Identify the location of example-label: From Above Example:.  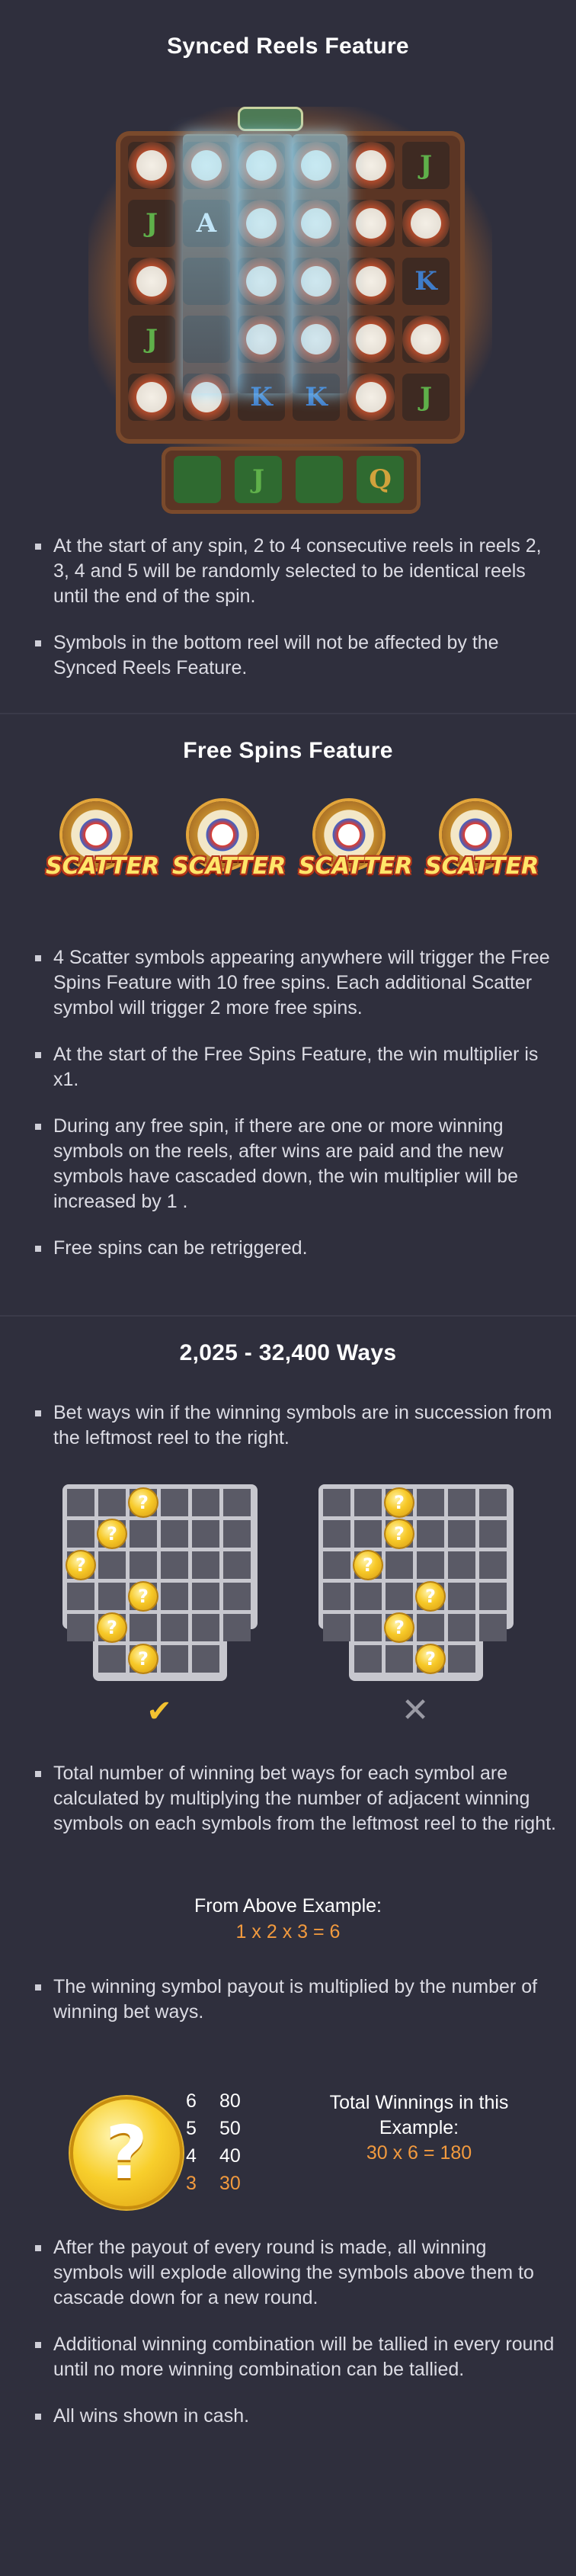
(288, 1906).